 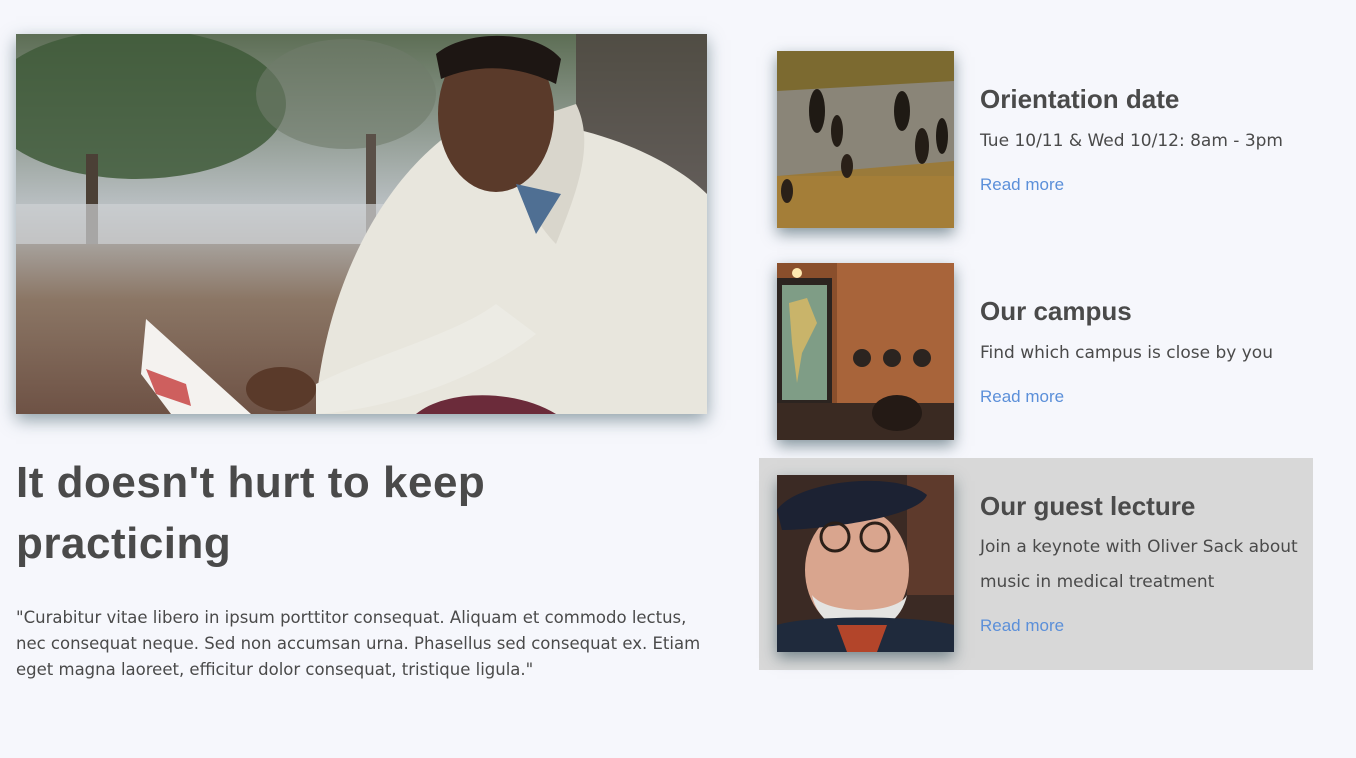 I want to click on card-description: Tue 10/11 & Wed 10/12: 8am - 3pm, so click(x=1131, y=141).